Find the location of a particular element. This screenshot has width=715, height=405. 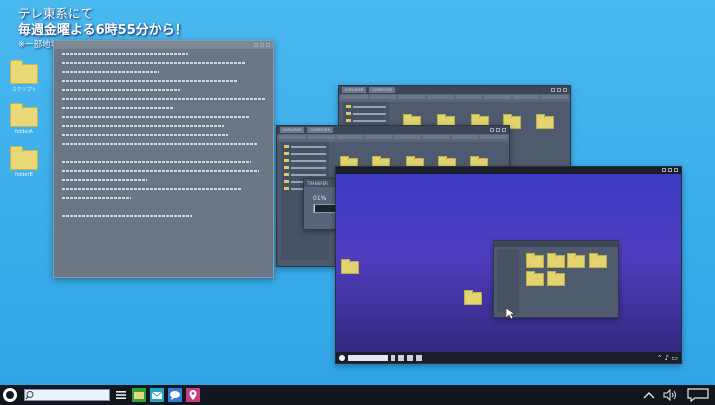

map-pin-icon is located at coordinates (193, 395).